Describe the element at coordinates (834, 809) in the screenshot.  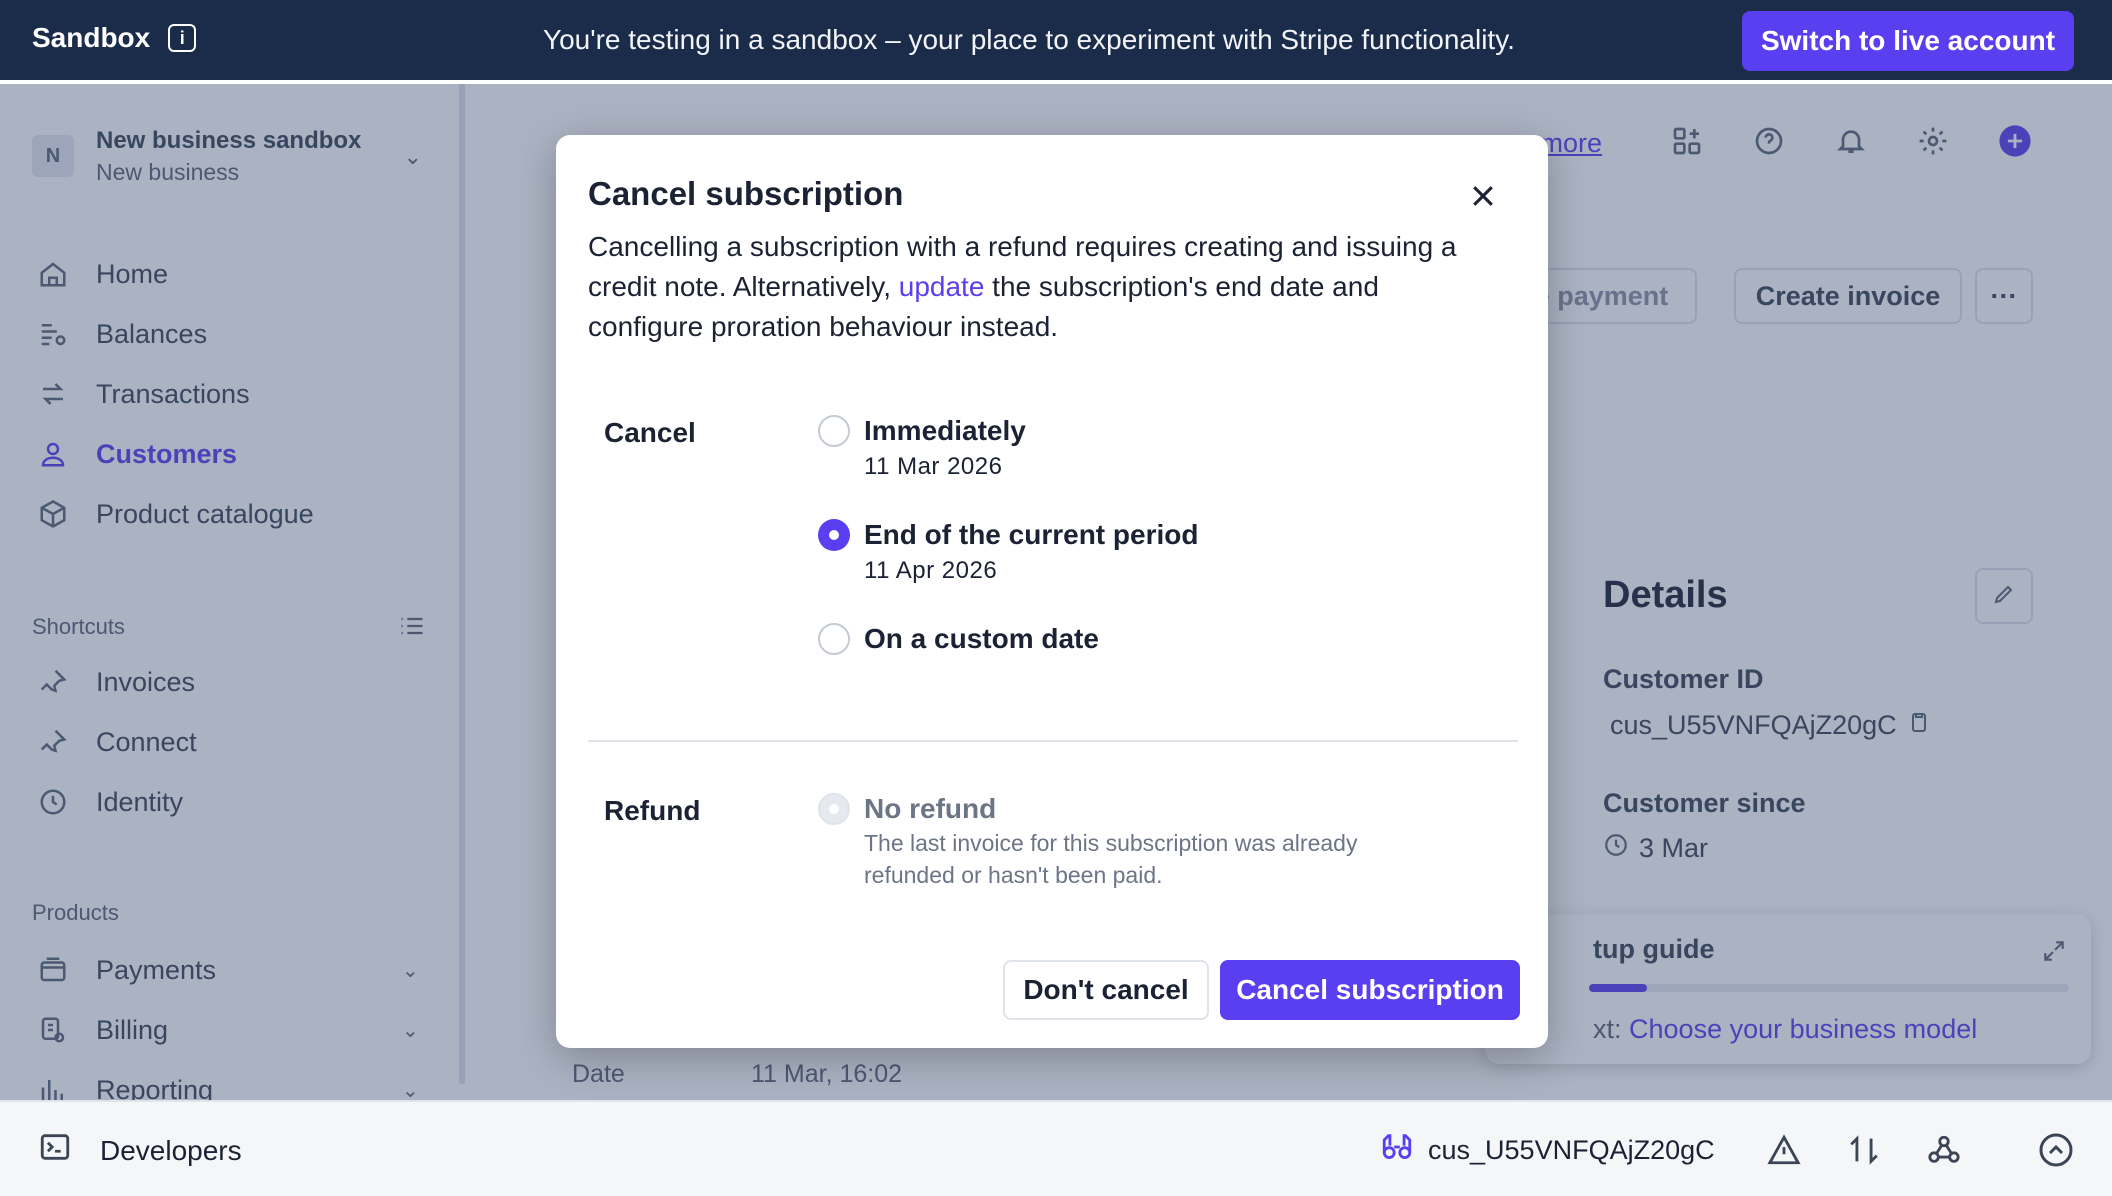
I see `radio-no-refund` at that location.